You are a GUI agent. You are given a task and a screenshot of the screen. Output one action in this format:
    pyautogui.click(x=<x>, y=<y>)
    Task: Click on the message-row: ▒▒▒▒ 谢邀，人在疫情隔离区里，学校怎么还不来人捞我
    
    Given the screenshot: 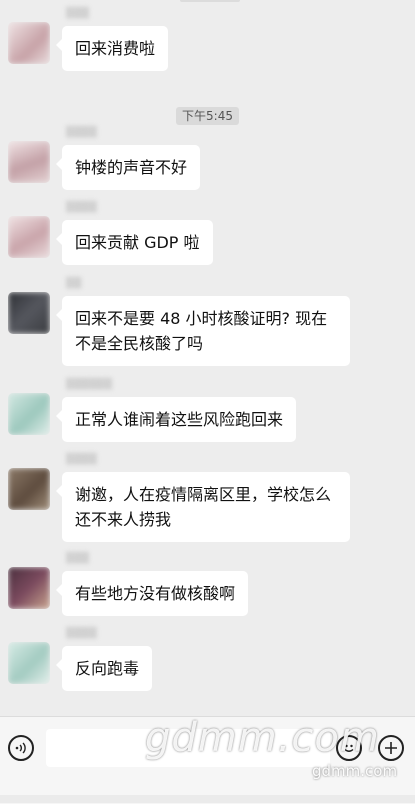 What is the action you would take?
    pyautogui.click(x=179, y=498)
    